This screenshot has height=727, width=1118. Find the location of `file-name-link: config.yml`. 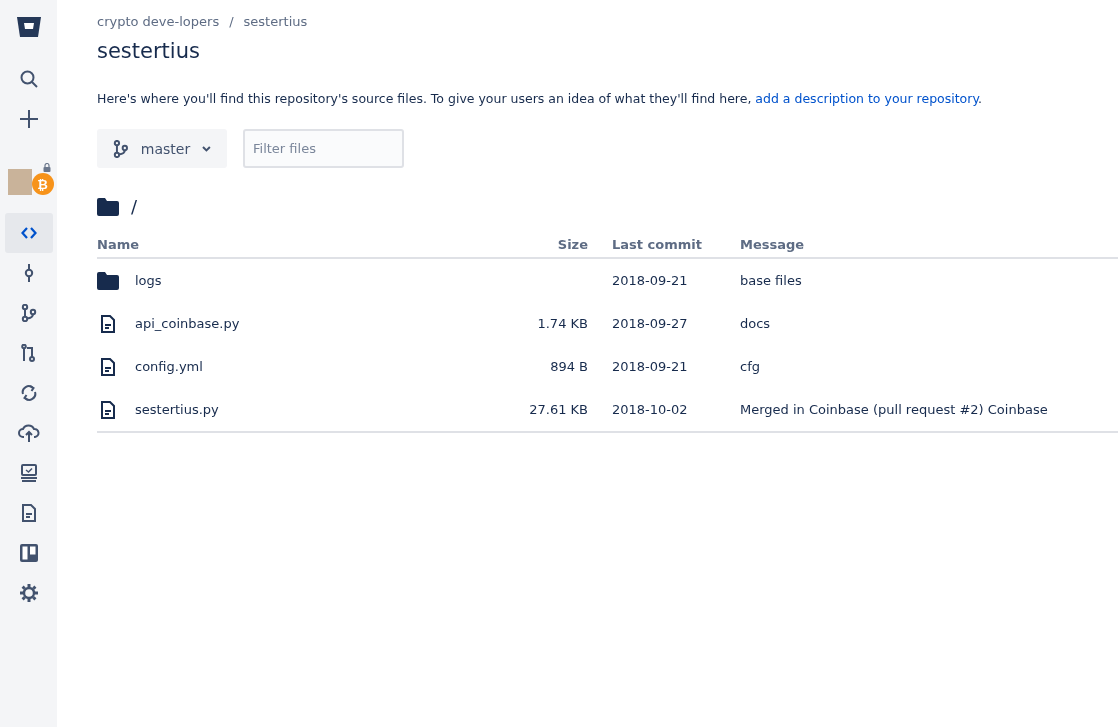

file-name-link: config.yml is located at coordinates (169, 366).